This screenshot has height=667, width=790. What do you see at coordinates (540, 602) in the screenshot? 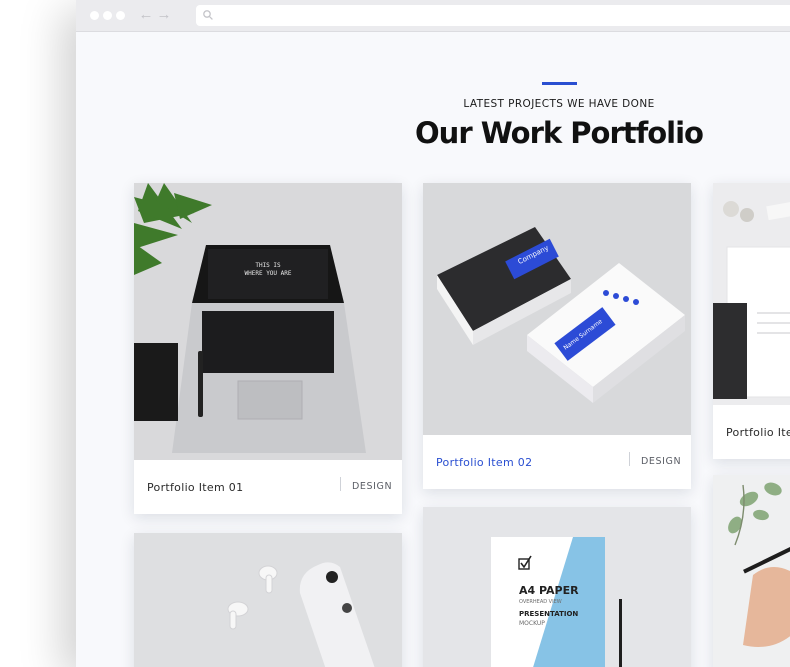
I see `paper-sub-text: OVERHEAD VIEW` at bounding box center [540, 602].